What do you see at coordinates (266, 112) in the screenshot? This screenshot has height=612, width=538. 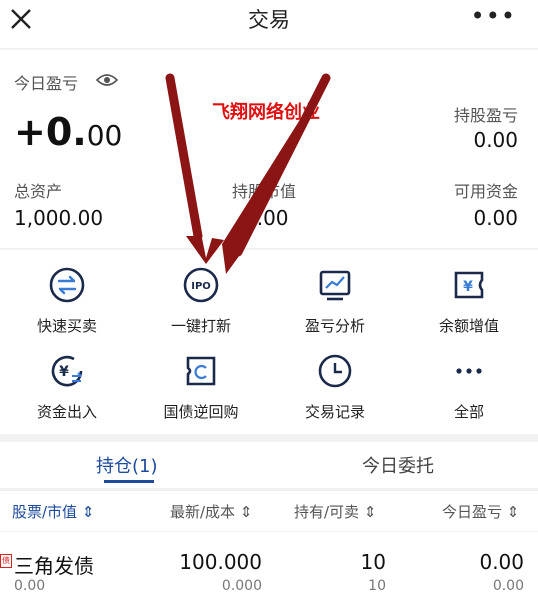 I see `watermark-text: 飞翔网络创业` at bounding box center [266, 112].